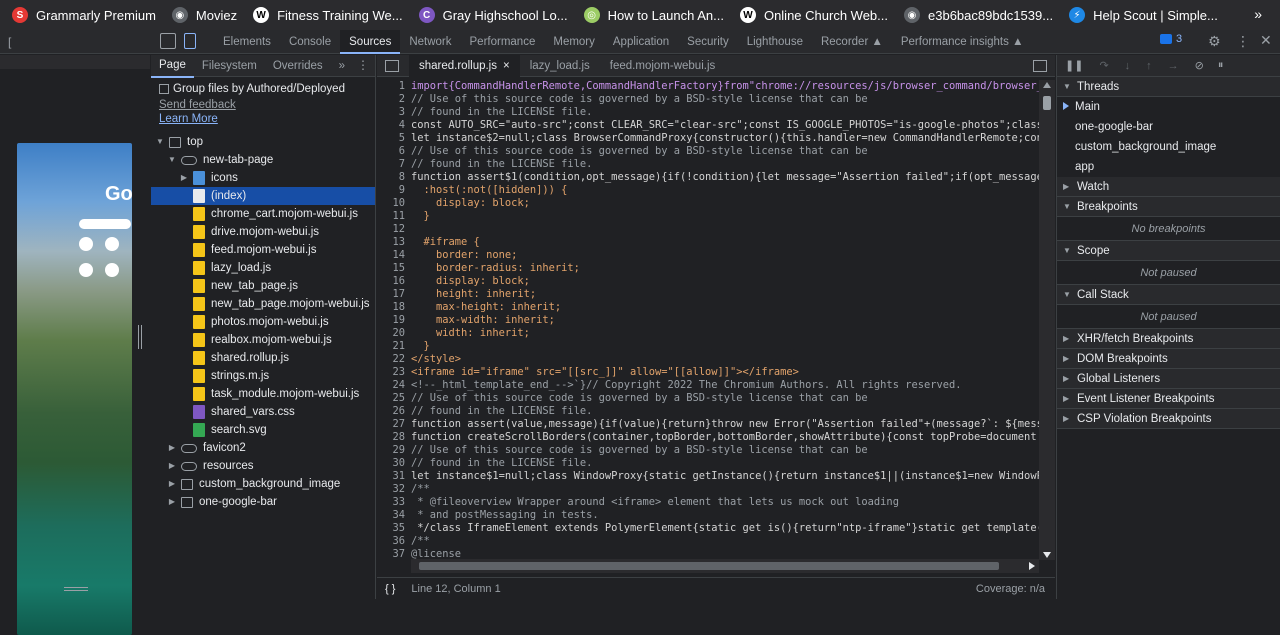  Describe the element at coordinates (76, 589) in the screenshot. I see `bottom-resize-handle` at that location.